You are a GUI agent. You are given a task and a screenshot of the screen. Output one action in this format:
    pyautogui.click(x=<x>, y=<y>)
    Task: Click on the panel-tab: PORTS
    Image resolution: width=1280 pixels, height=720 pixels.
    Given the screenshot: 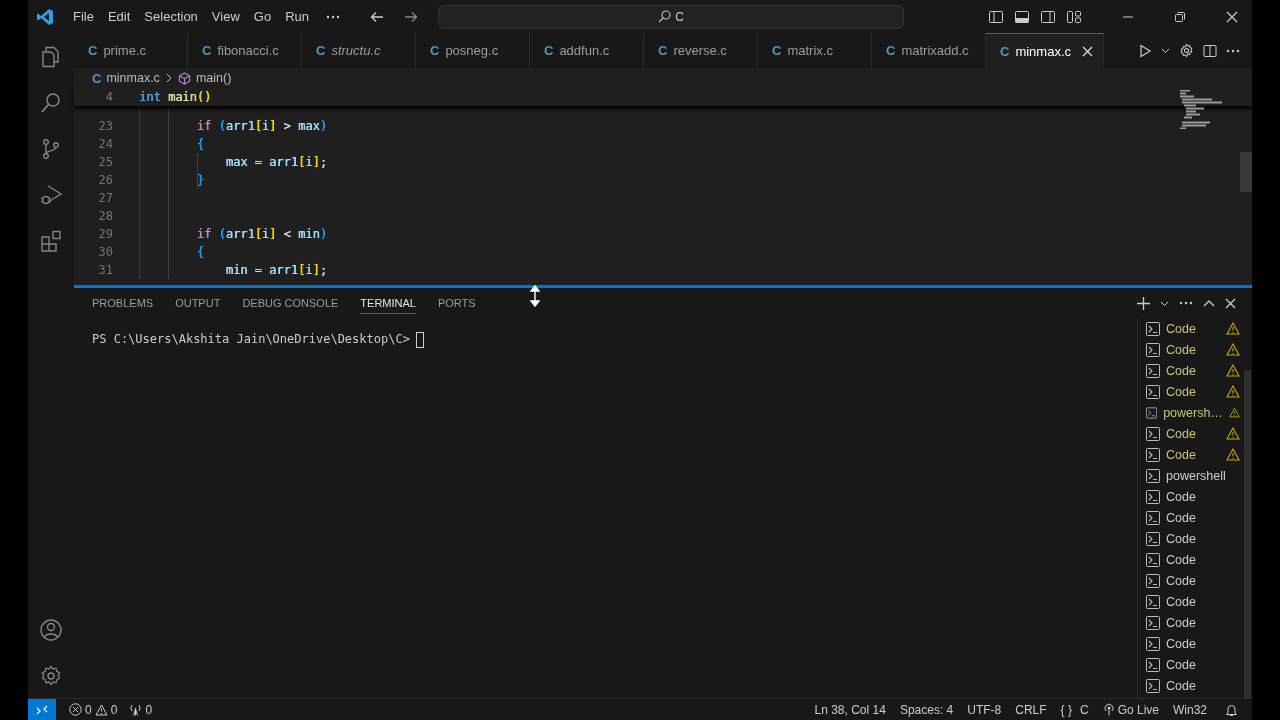 What is the action you would take?
    pyautogui.click(x=456, y=303)
    